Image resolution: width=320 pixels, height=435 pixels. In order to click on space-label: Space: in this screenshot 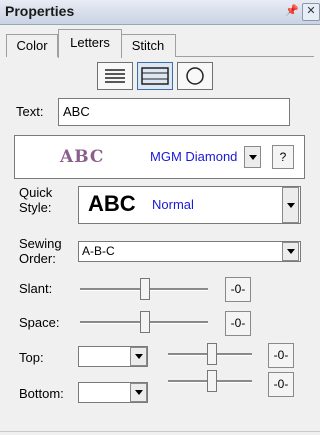, I will do `click(39, 322)`.